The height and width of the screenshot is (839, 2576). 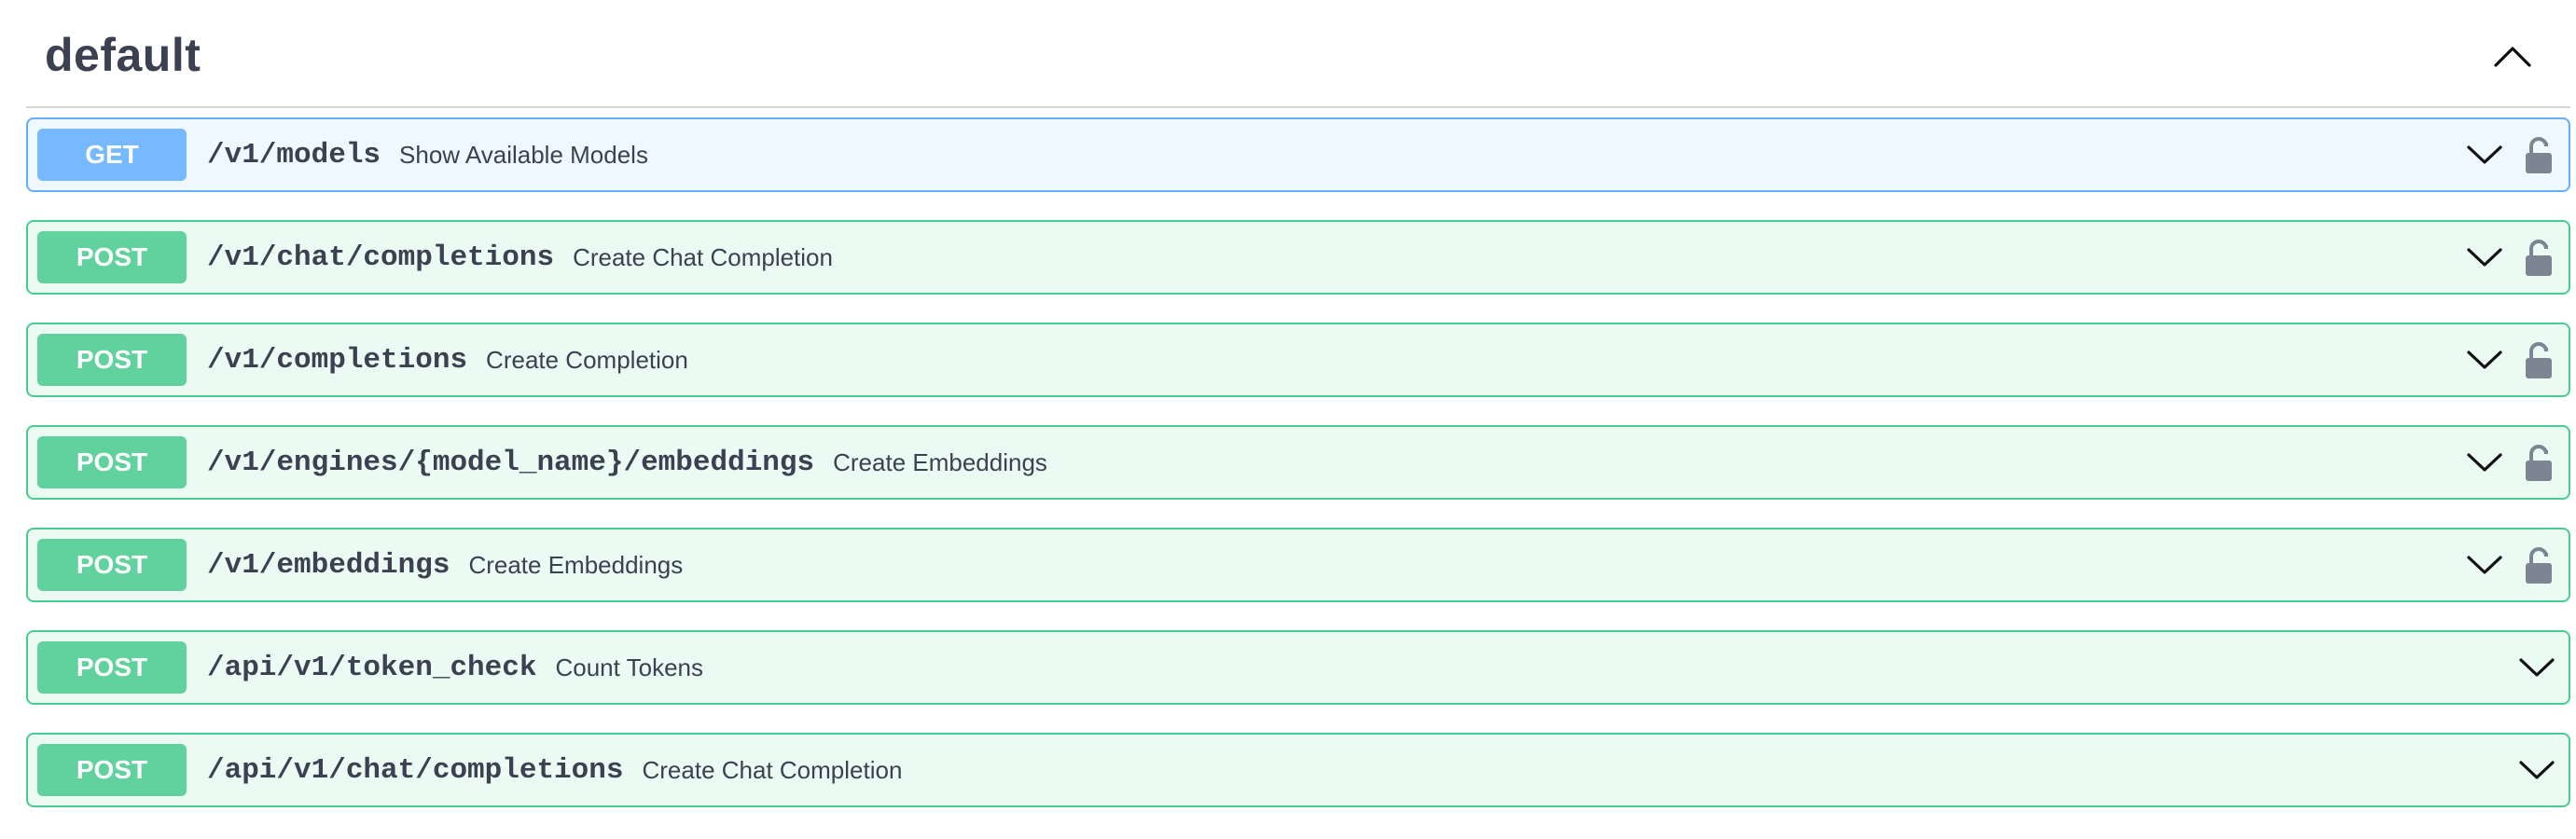 I want to click on operation-post-api-v1-token-check: POST /api/v1/token_check Count Tokens, so click(x=1298, y=667).